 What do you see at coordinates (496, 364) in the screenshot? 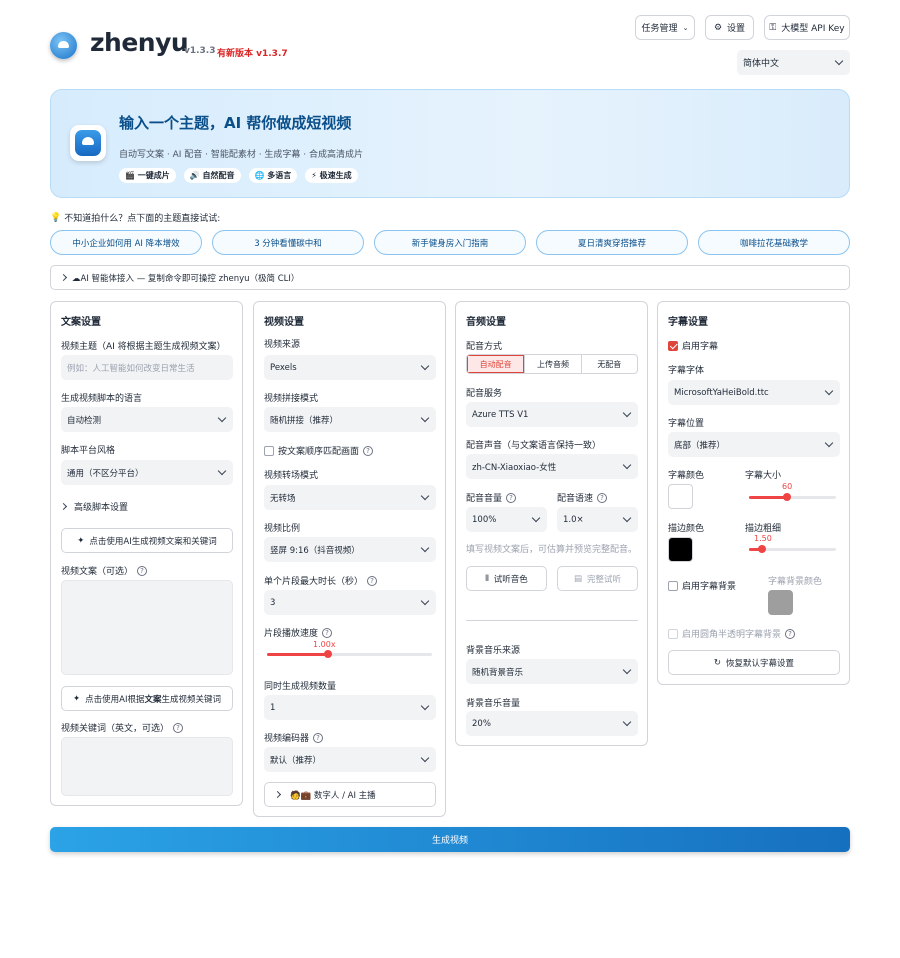
I see `mode-auto-tab: 自动配音` at bounding box center [496, 364].